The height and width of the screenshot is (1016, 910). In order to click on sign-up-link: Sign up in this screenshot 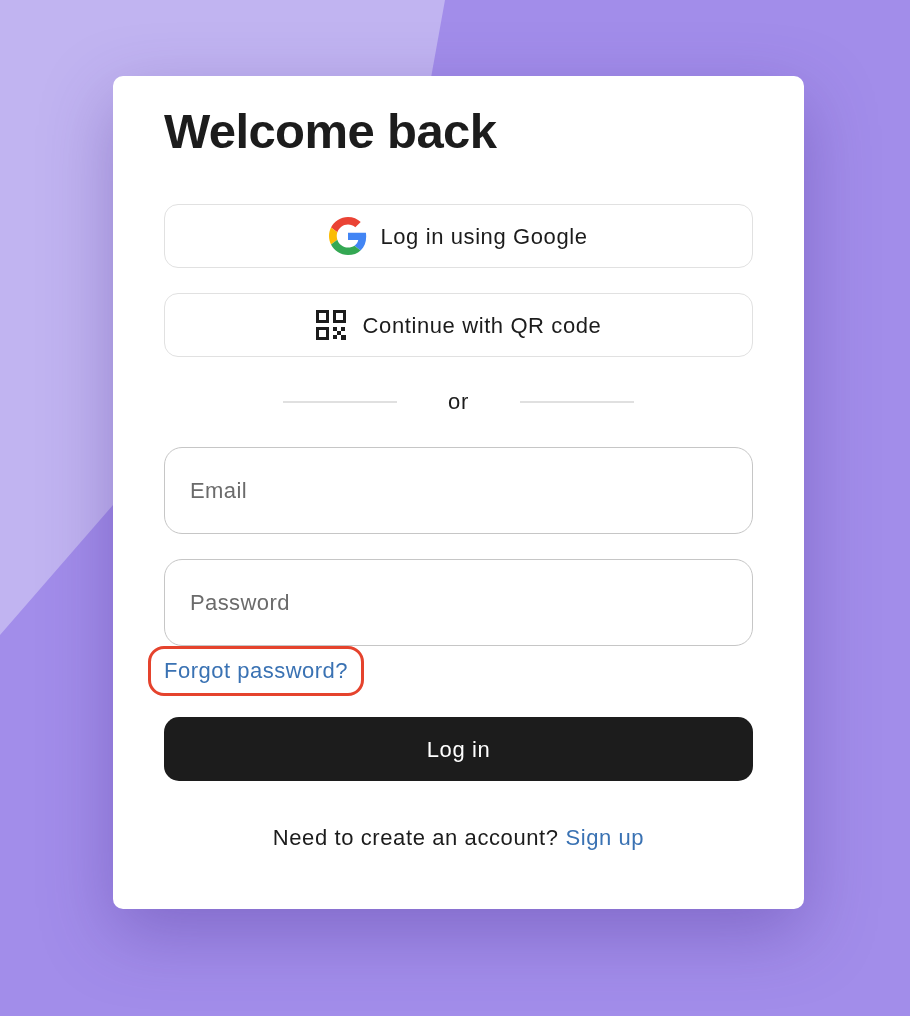, I will do `click(605, 837)`.